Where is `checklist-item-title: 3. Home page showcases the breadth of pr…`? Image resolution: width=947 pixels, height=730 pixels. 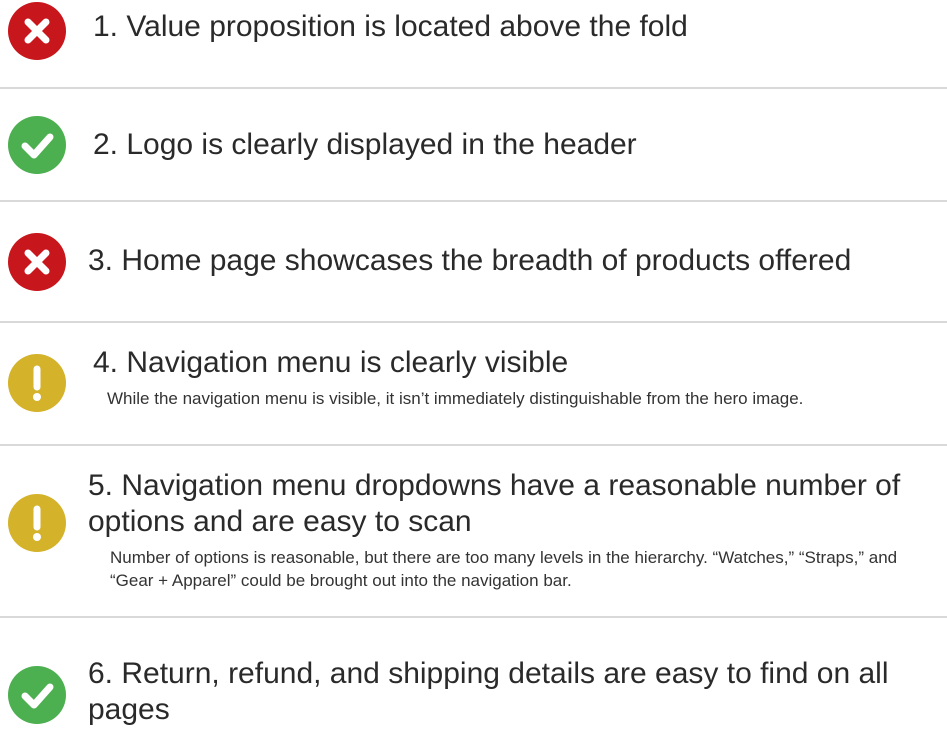
checklist-item-title: 3. Home page showcases the breadth of pr… is located at coordinates (470, 260).